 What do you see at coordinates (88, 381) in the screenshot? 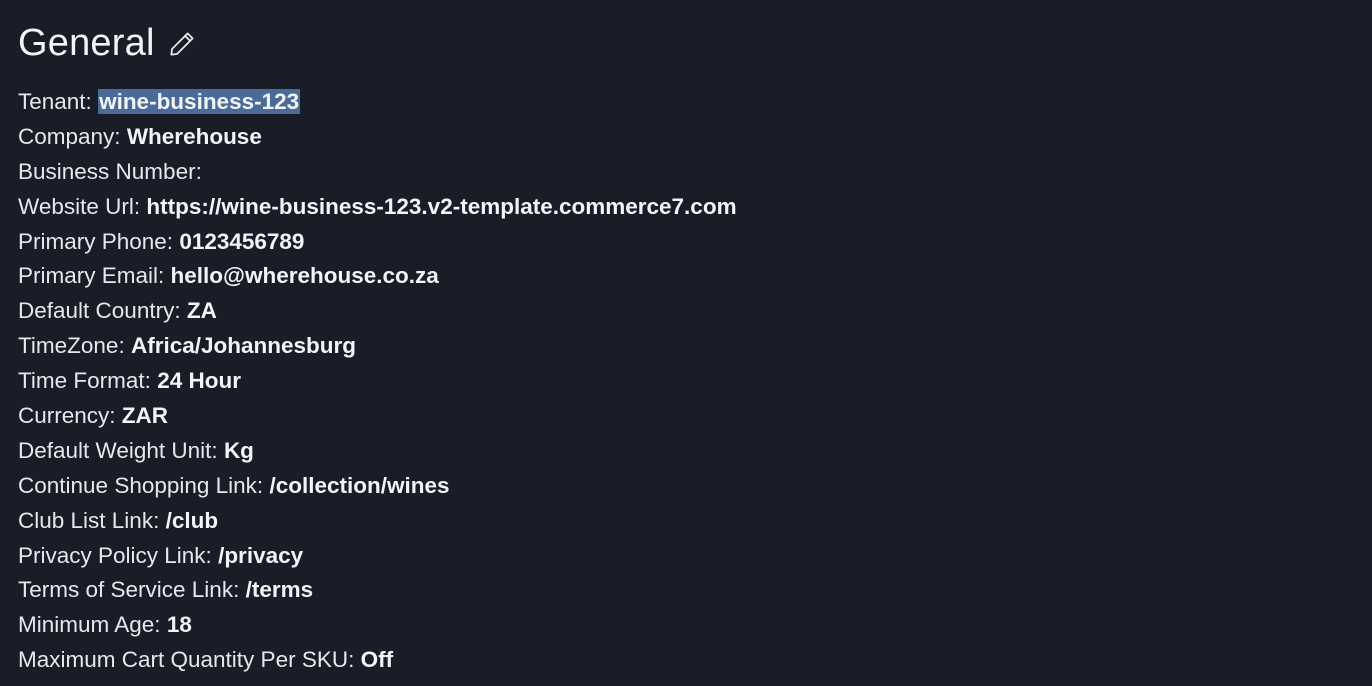
I see `field-label: Time Format:` at bounding box center [88, 381].